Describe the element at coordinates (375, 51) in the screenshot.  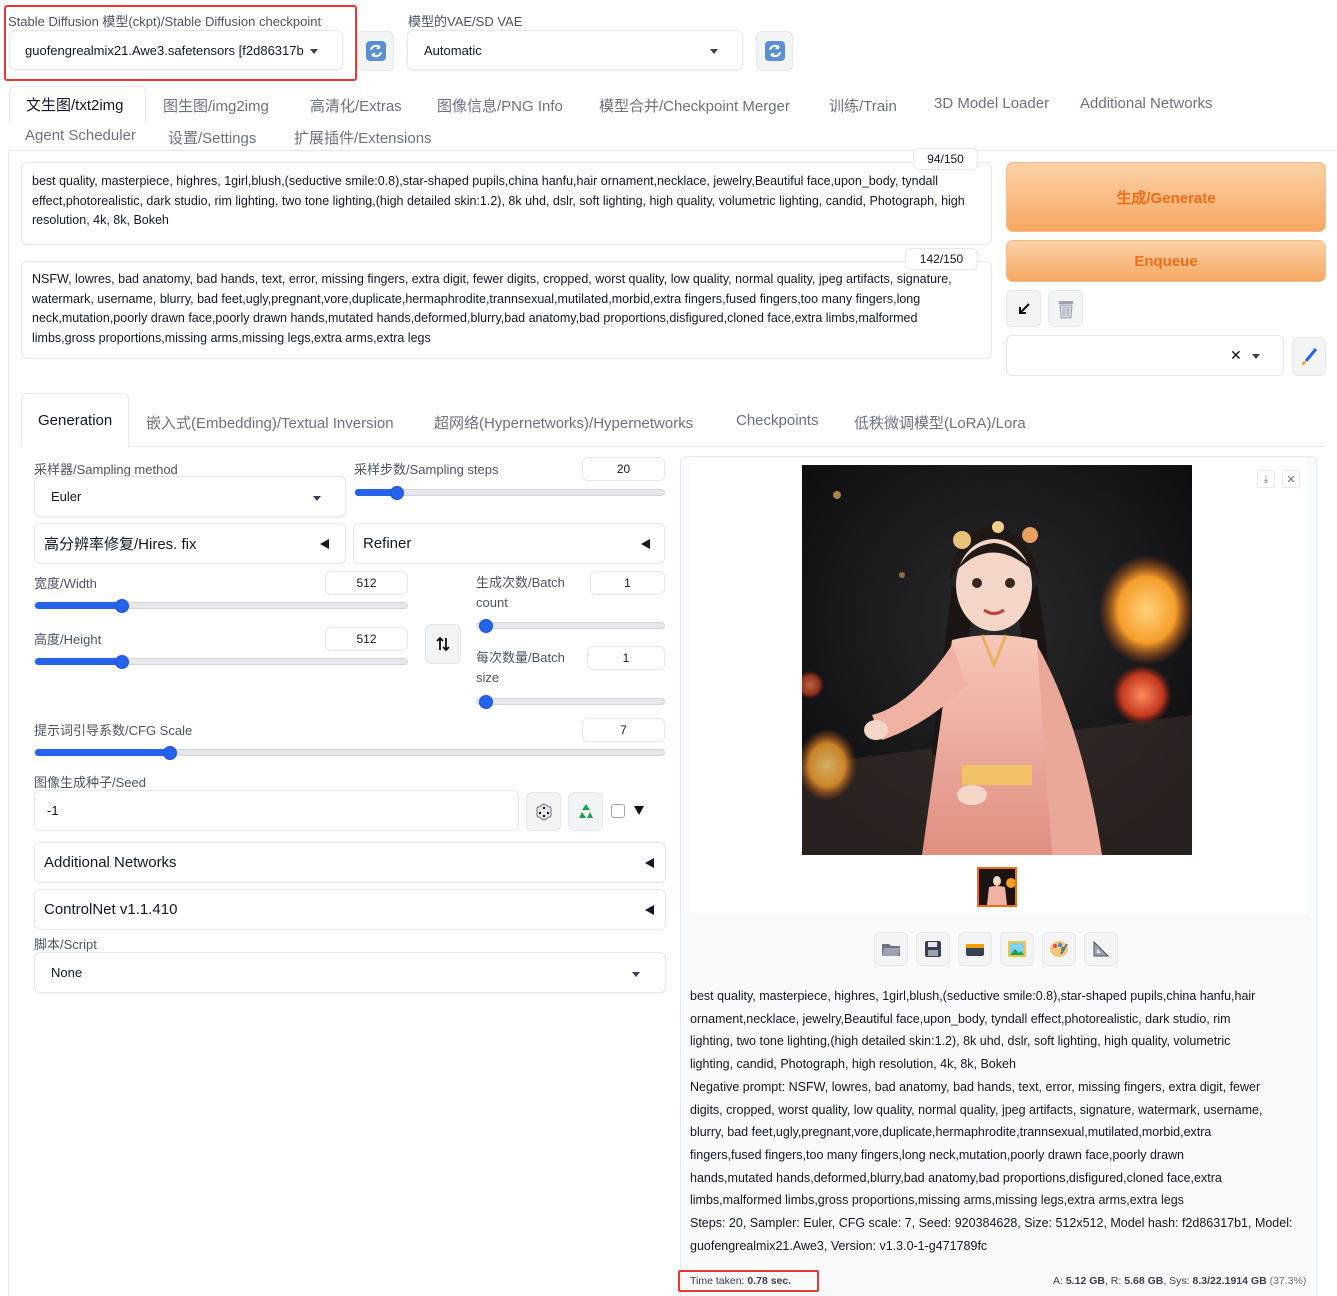
I see `refresh-checkpoint-button` at that location.